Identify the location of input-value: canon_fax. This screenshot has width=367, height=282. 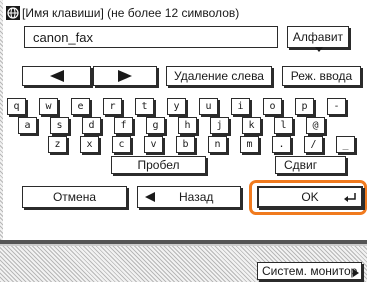
(63, 37).